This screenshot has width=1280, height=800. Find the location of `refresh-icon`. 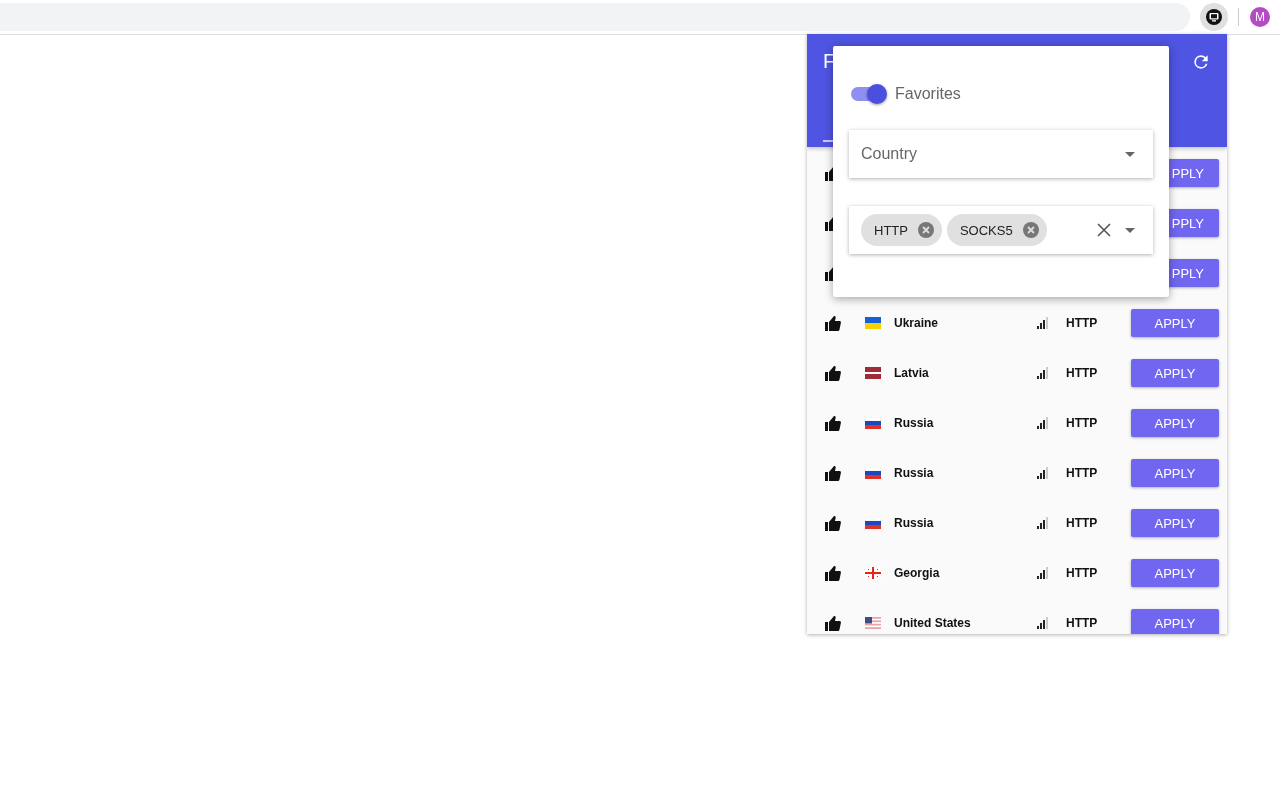

refresh-icon is located at coordinates (1201, 62).